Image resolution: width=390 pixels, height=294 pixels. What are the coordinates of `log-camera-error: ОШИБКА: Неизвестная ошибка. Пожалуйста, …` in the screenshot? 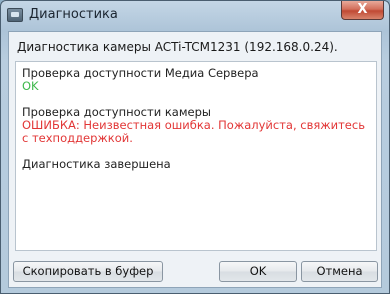 It's located at (195, 131).